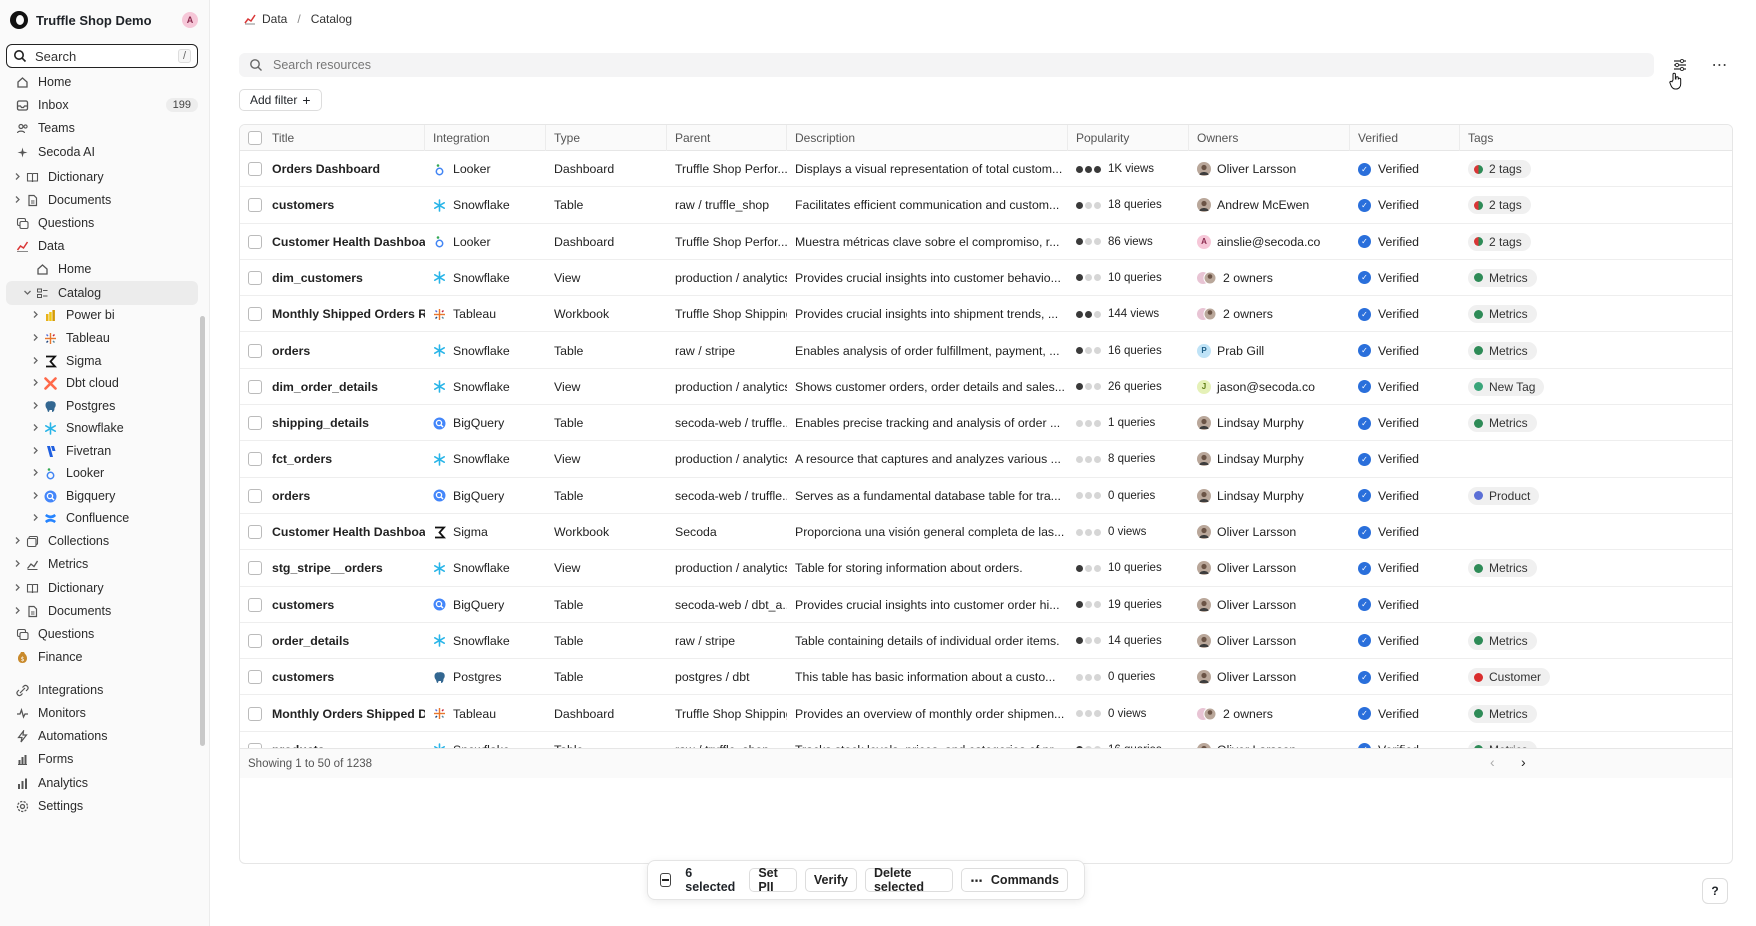 Image resolution: width=1756 pixels, height=926 pixels. Describe the element at coordinates (105, 496) in the screenshot. I see `sidebar-item-bigquery: Bigquery` at that location.